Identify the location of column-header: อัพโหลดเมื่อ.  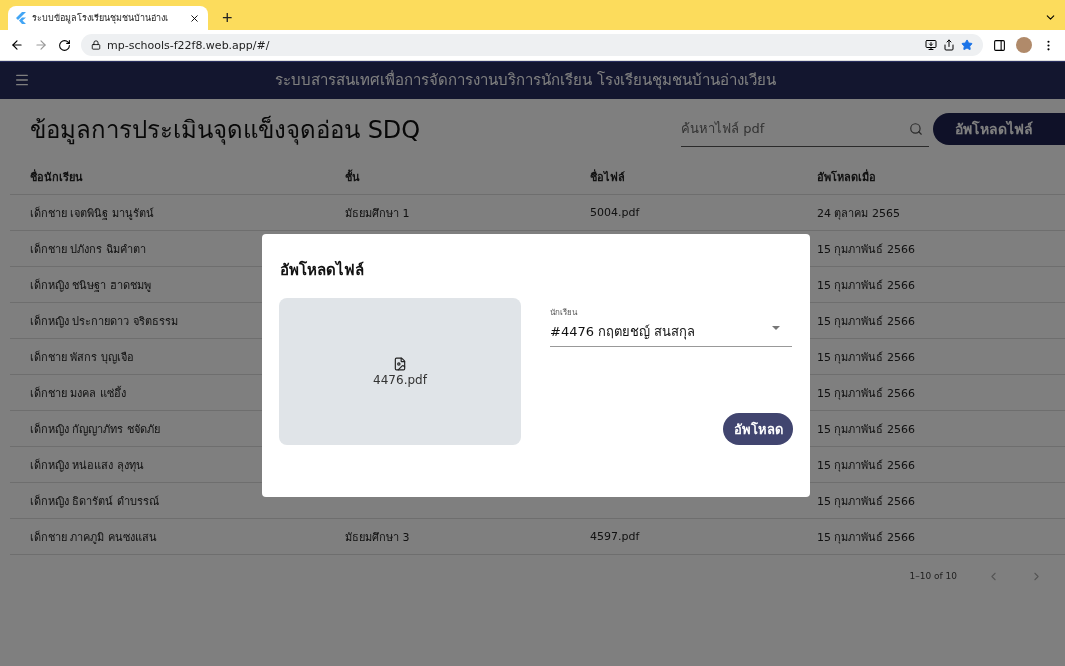
(931, 177).